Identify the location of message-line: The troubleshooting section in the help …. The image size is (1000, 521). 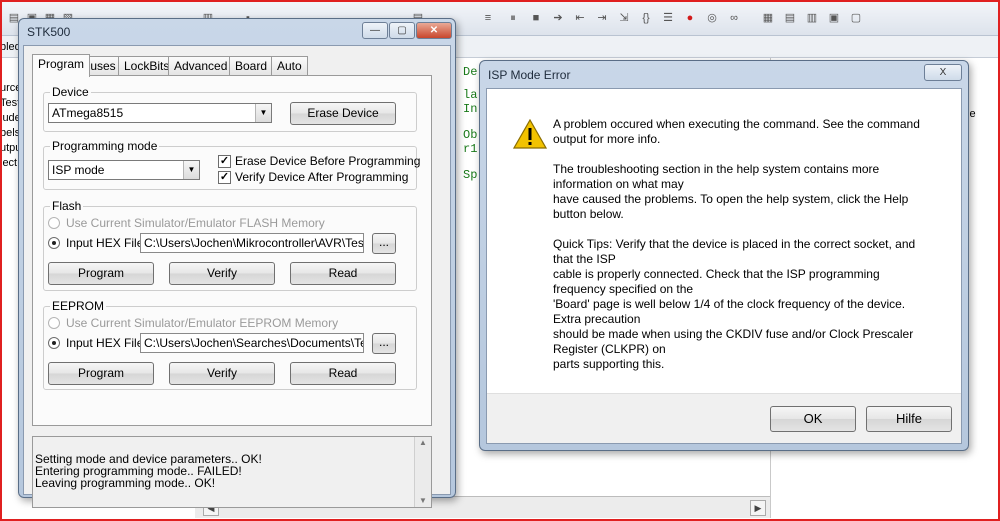
(716, 169).